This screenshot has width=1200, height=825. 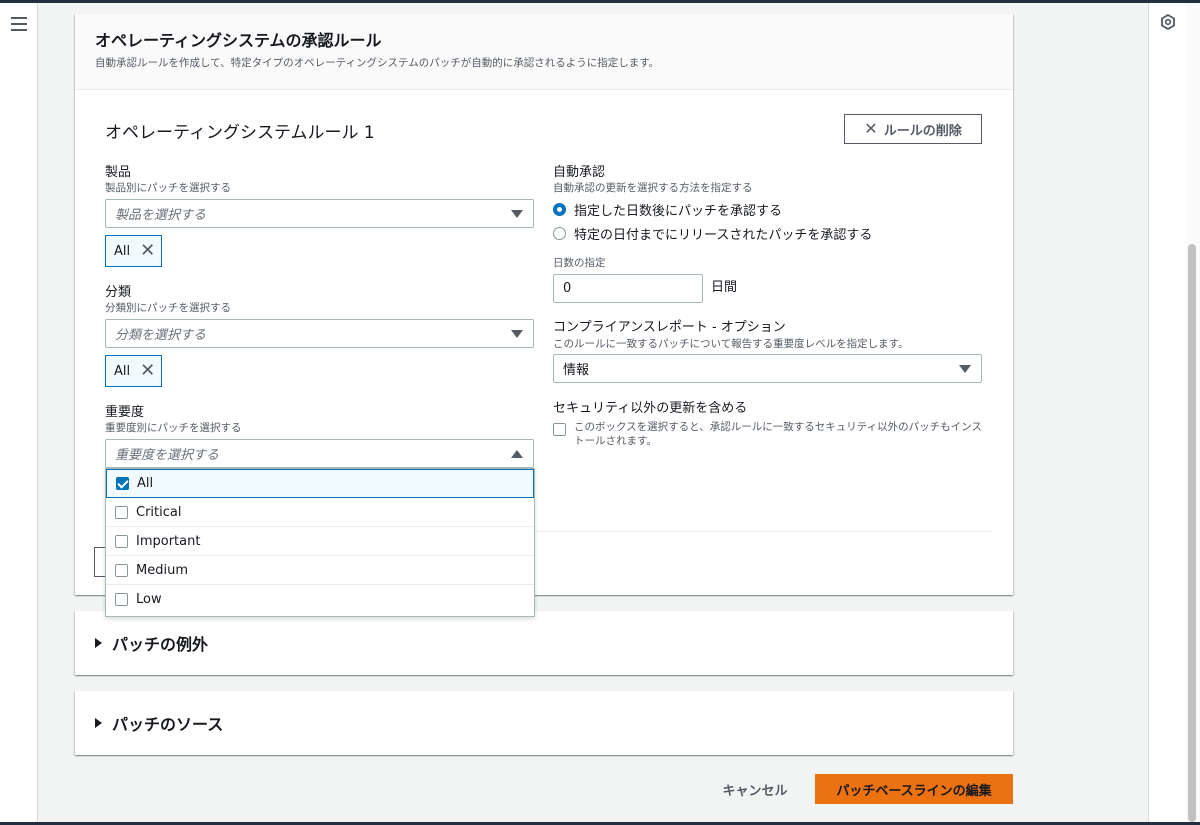 I want to click on classification-label: 分類, so click(x=118, y=292).